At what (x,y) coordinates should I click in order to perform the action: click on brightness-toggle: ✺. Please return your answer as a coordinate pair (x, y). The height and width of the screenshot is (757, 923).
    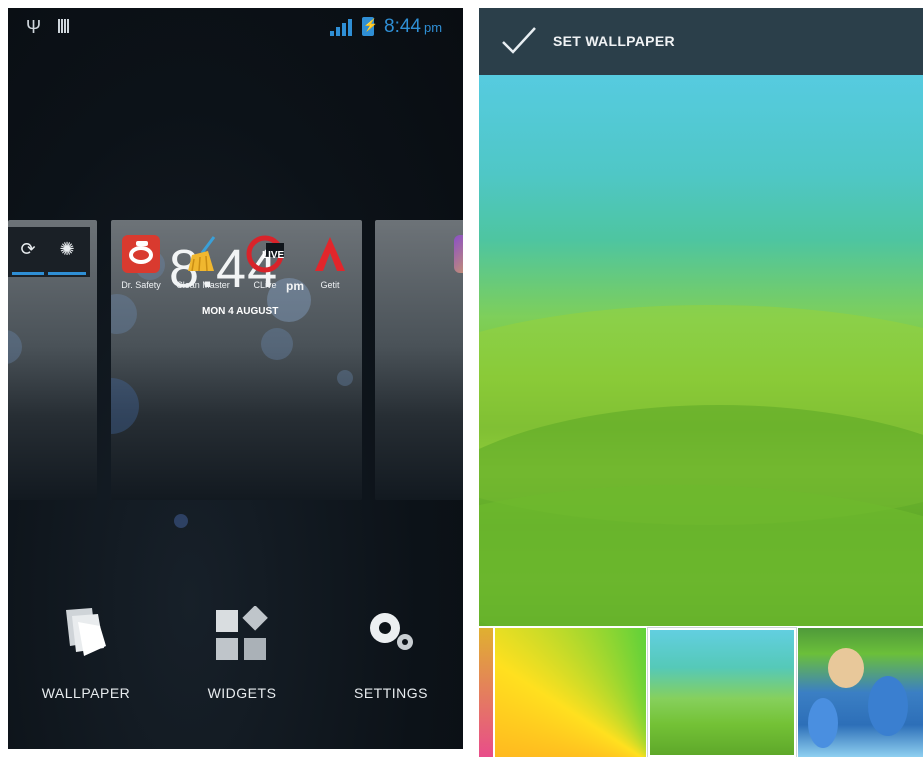
    Looking at the image, I should click on (67, 252).